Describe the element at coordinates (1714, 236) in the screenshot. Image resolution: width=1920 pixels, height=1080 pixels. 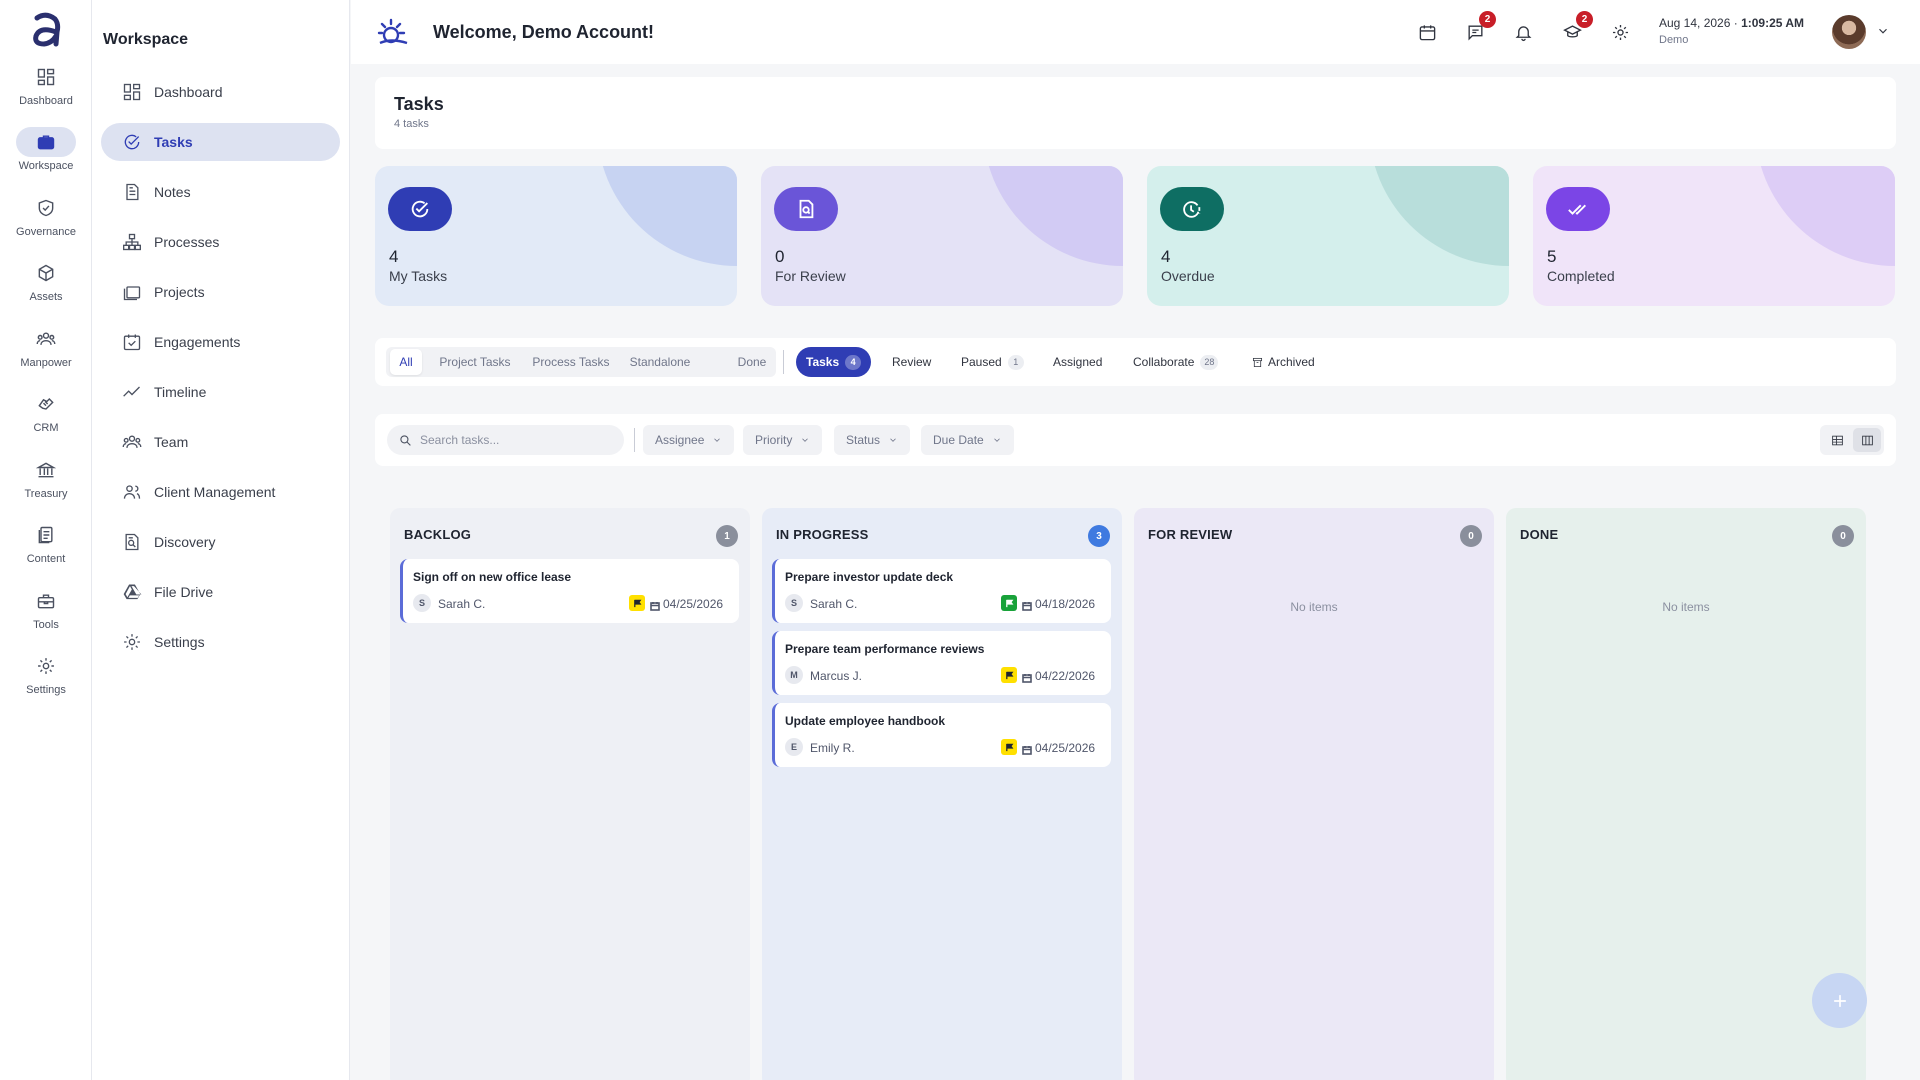
I see `stat-card-completed: 5 Completed` at that location.